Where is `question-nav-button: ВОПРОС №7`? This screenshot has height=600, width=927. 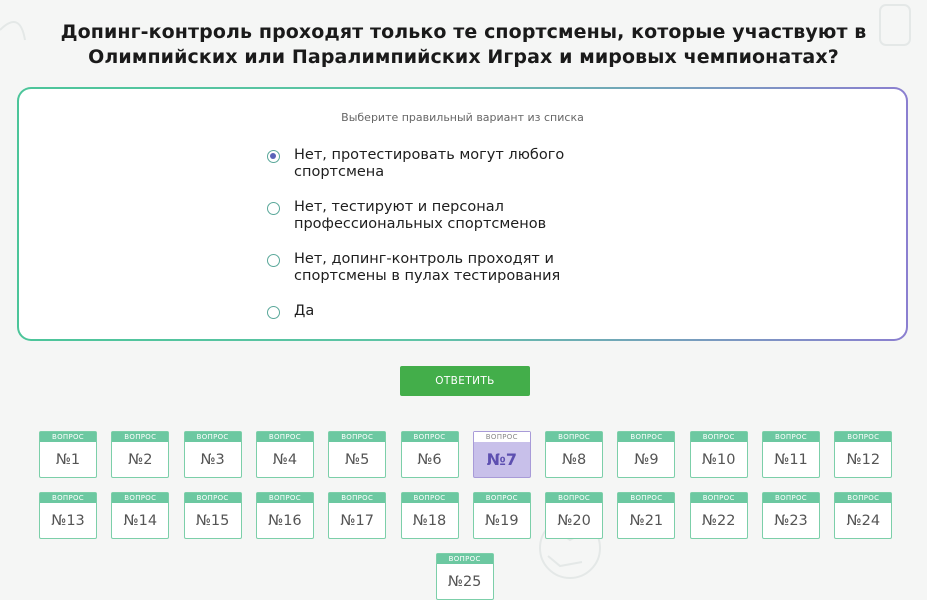 question-nav-button: ВОПРОС №7 is located at coordinates (501, 454).